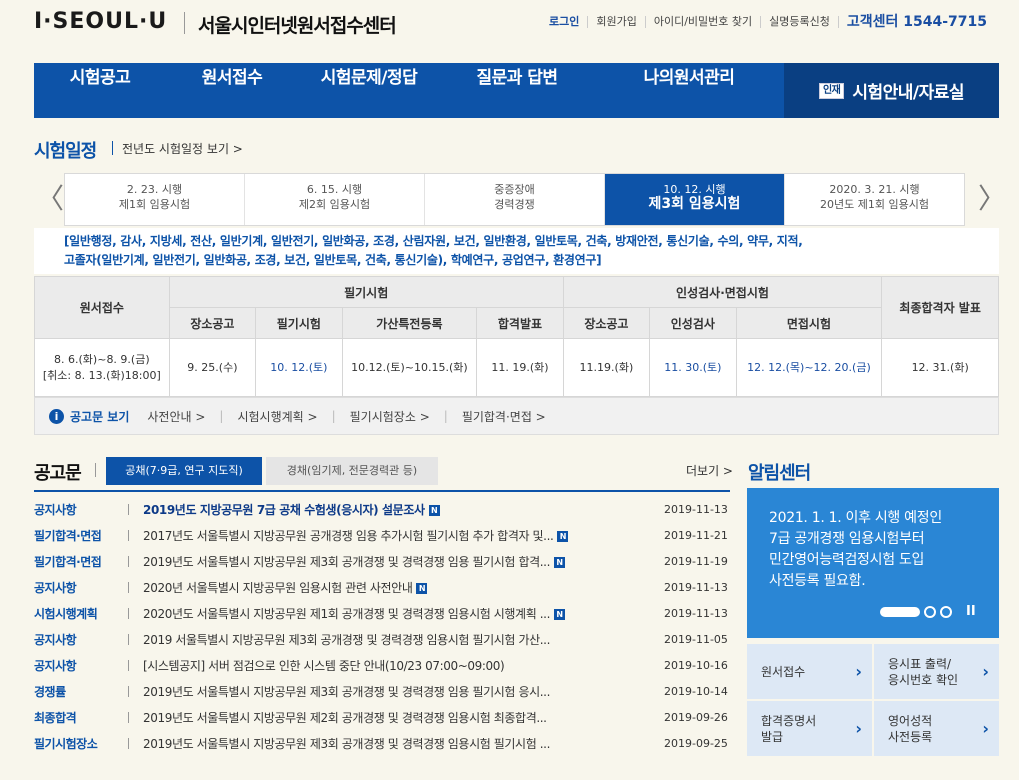  What do you see at coordinates (184, 471) in the screenshot?
I see `tab-open-recruitment: 공채(7·9급, 연구 지도직)` at bounding box center [184, 471].